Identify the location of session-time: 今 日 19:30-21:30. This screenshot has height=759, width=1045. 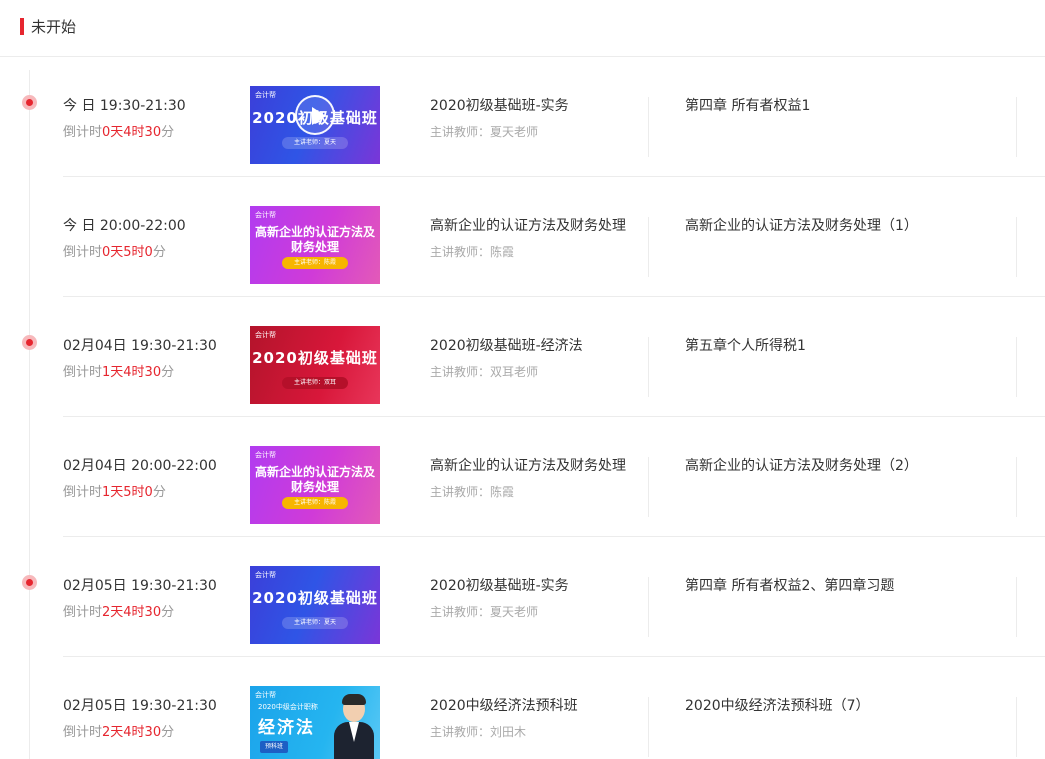
(124, 106).